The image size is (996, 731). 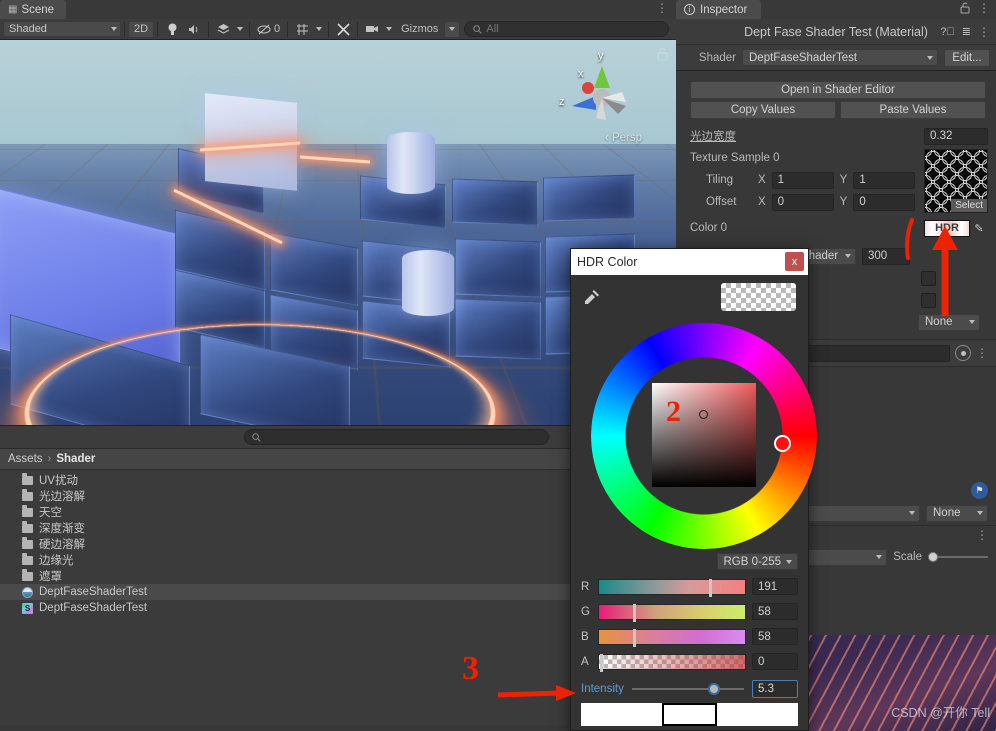 I want to click on channel-slider-a, so click(x=672, y=662).